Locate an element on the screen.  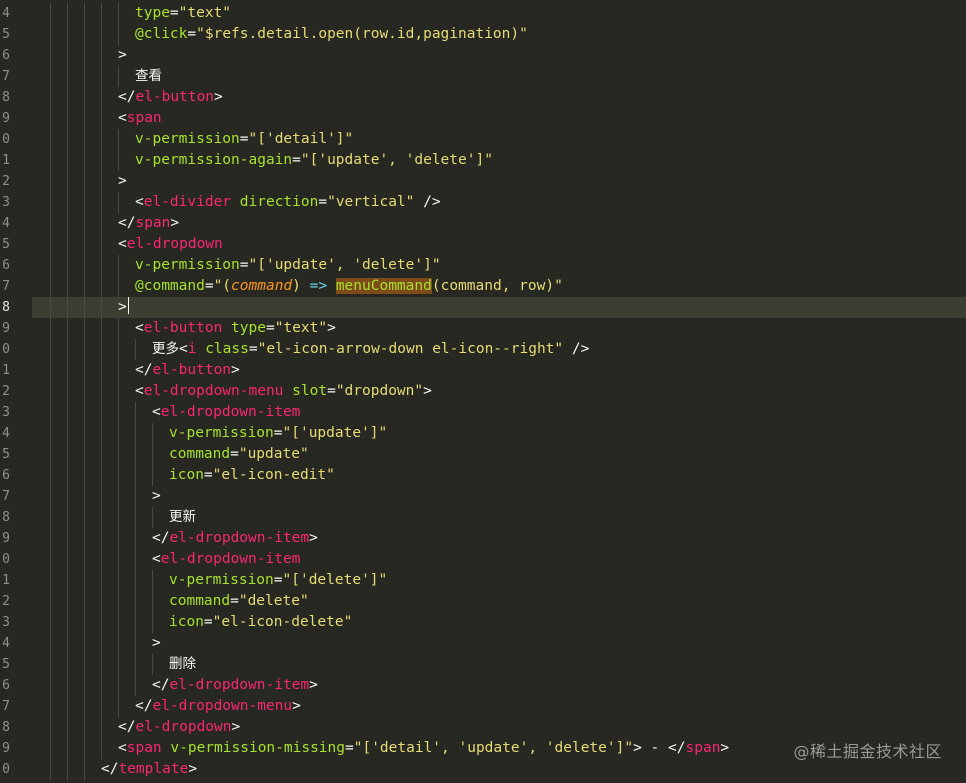
string-token: "['delete']" is located at coordinates (335, 580).